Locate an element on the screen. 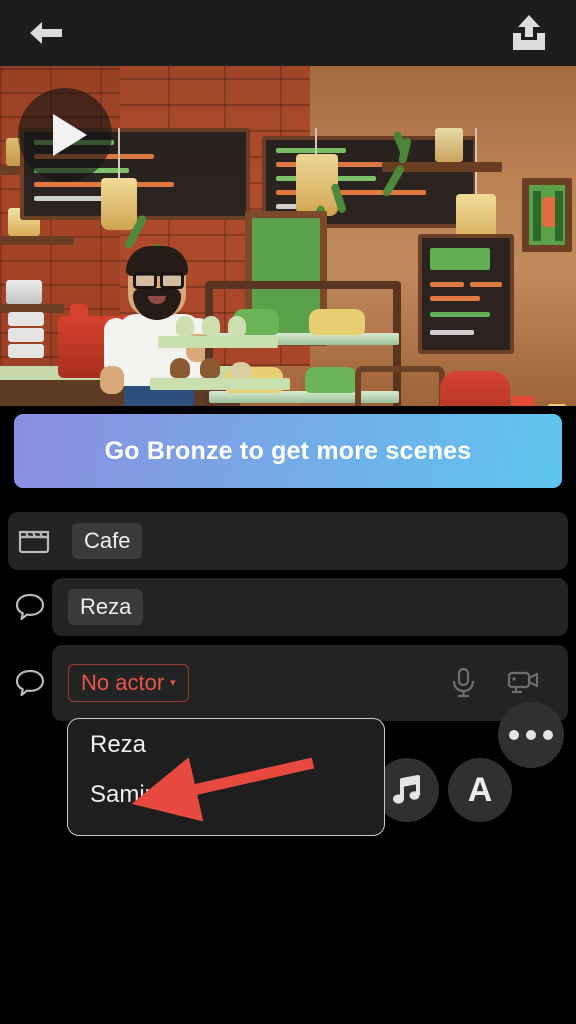 The image size is (576, 1024). dialogue-row-2: No actor ▾ is located at coordinates (288, 683).